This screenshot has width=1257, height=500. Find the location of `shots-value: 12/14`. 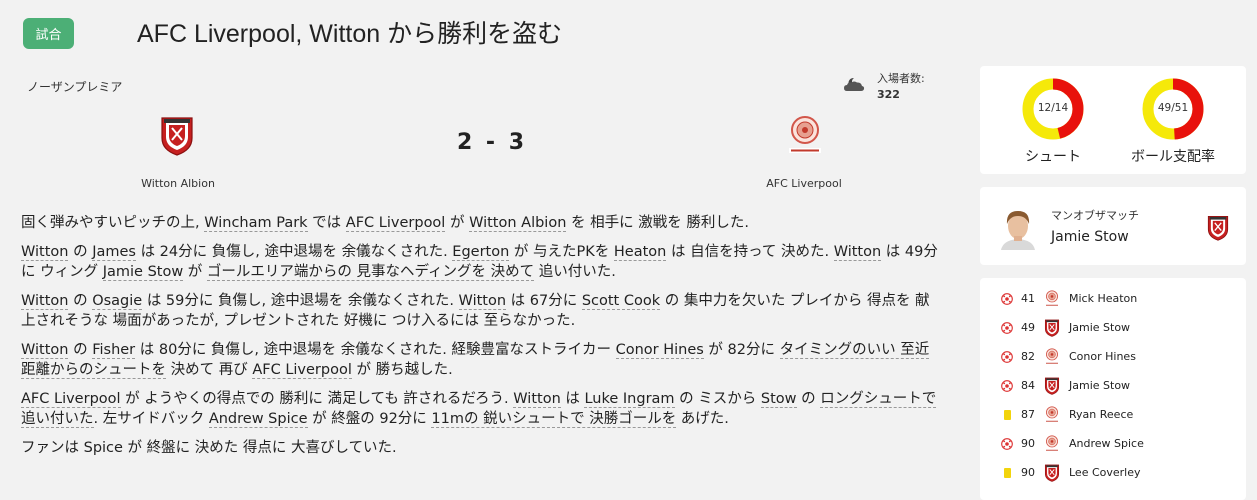

shots-value: 12/14 is located at coordinates (1053, 108).